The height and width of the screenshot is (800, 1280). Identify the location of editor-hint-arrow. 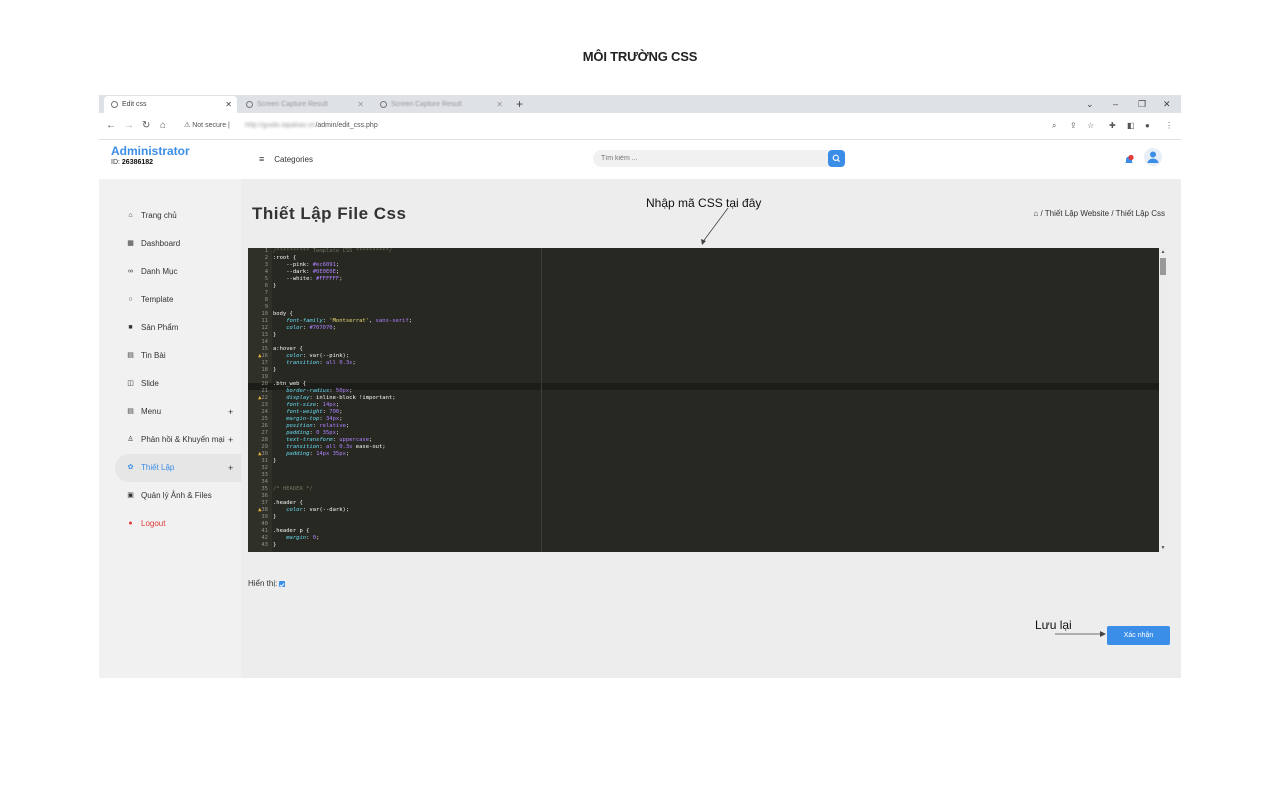
(715, 225).